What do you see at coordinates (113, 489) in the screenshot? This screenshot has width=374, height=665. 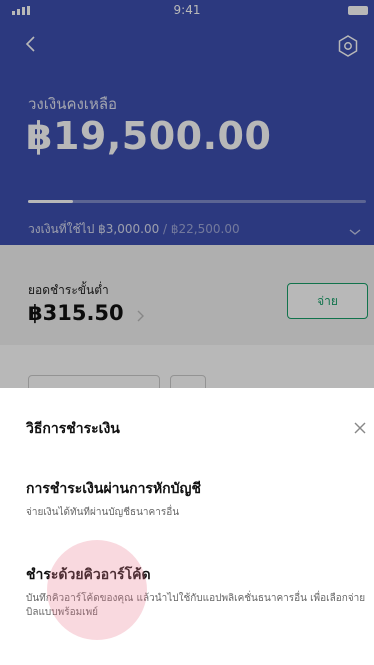 I see `option-title: การชำระเงินผ่านการหักบัญชี` at bounding box center [113, 489].